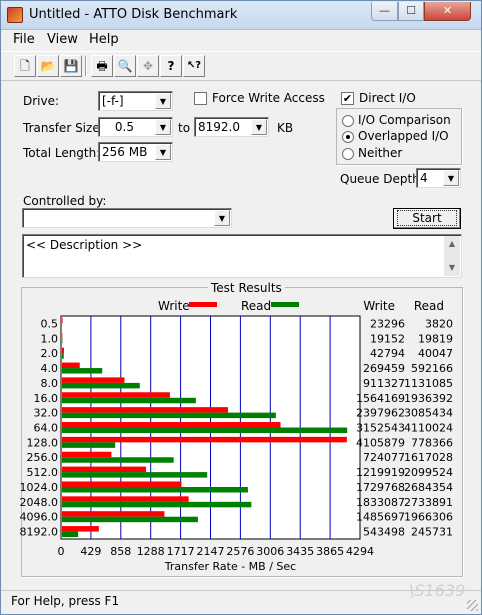  What do you see at coordinates (39, 532) in the screenshot?
I see `y-tick-label: 8192.0` at bounding box center [39, 532].